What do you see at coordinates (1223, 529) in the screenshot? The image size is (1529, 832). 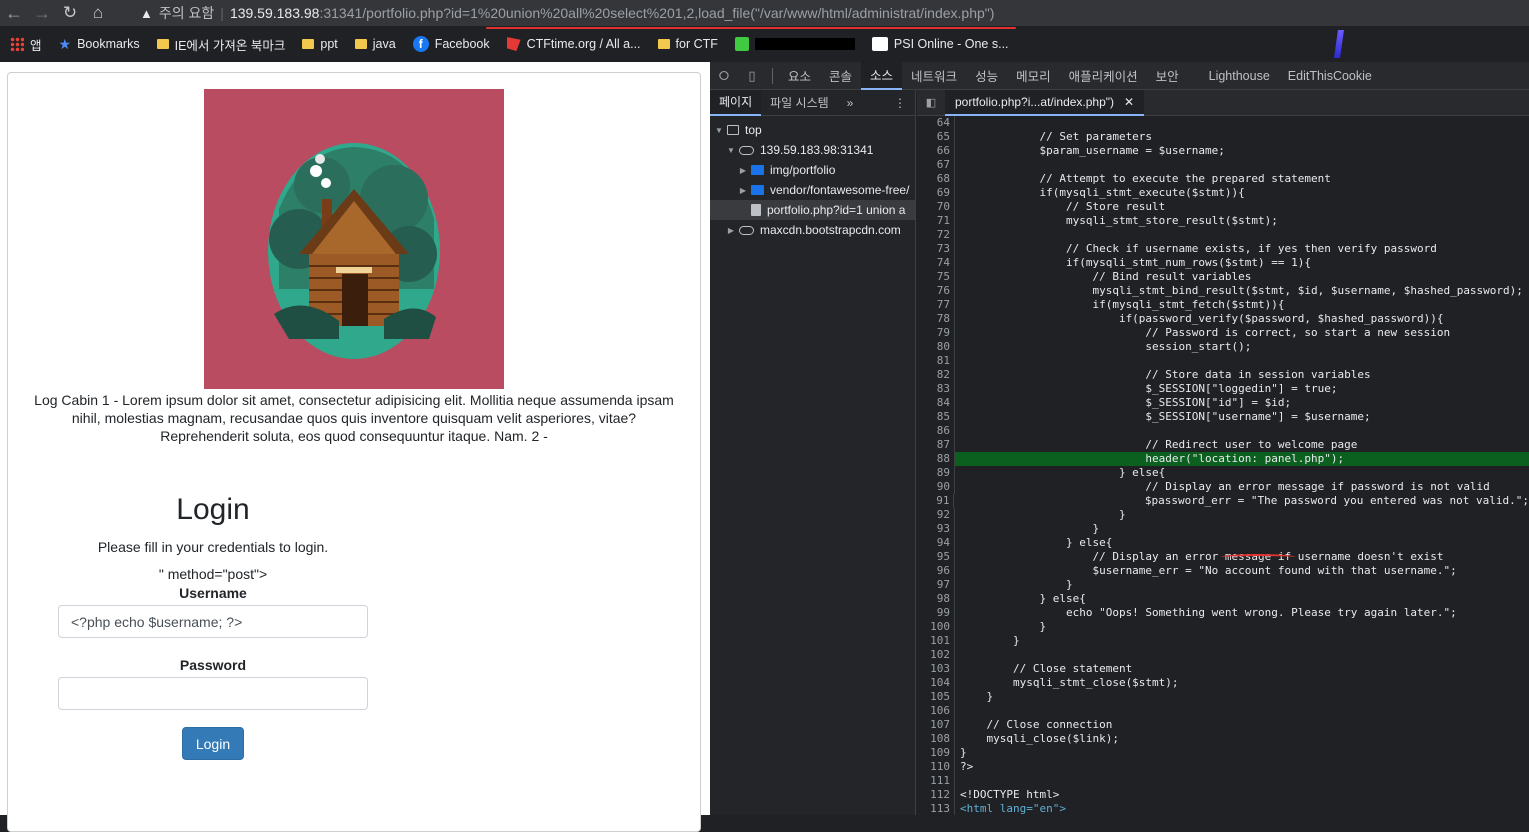 I see `code-line: 93 }` at bounding box center [1223, 529].